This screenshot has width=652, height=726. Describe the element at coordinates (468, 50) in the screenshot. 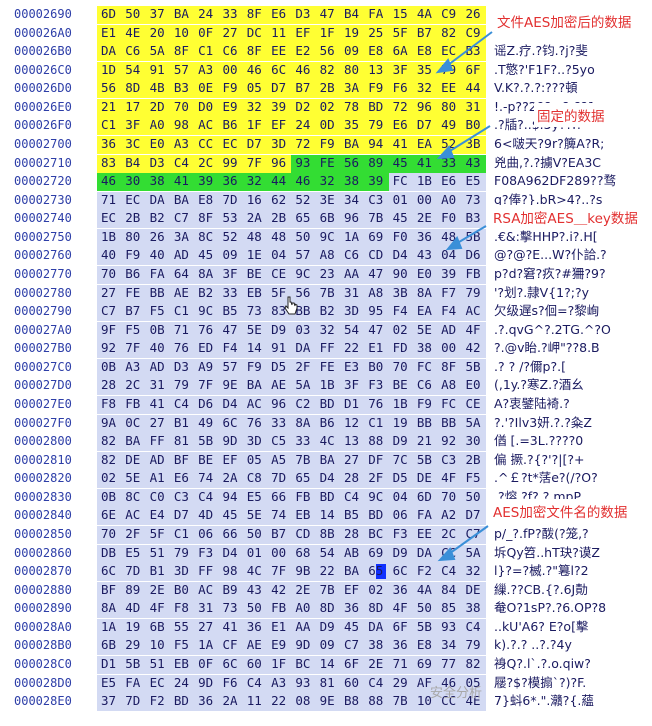

I see `arrow-encrypted-data` at that location.